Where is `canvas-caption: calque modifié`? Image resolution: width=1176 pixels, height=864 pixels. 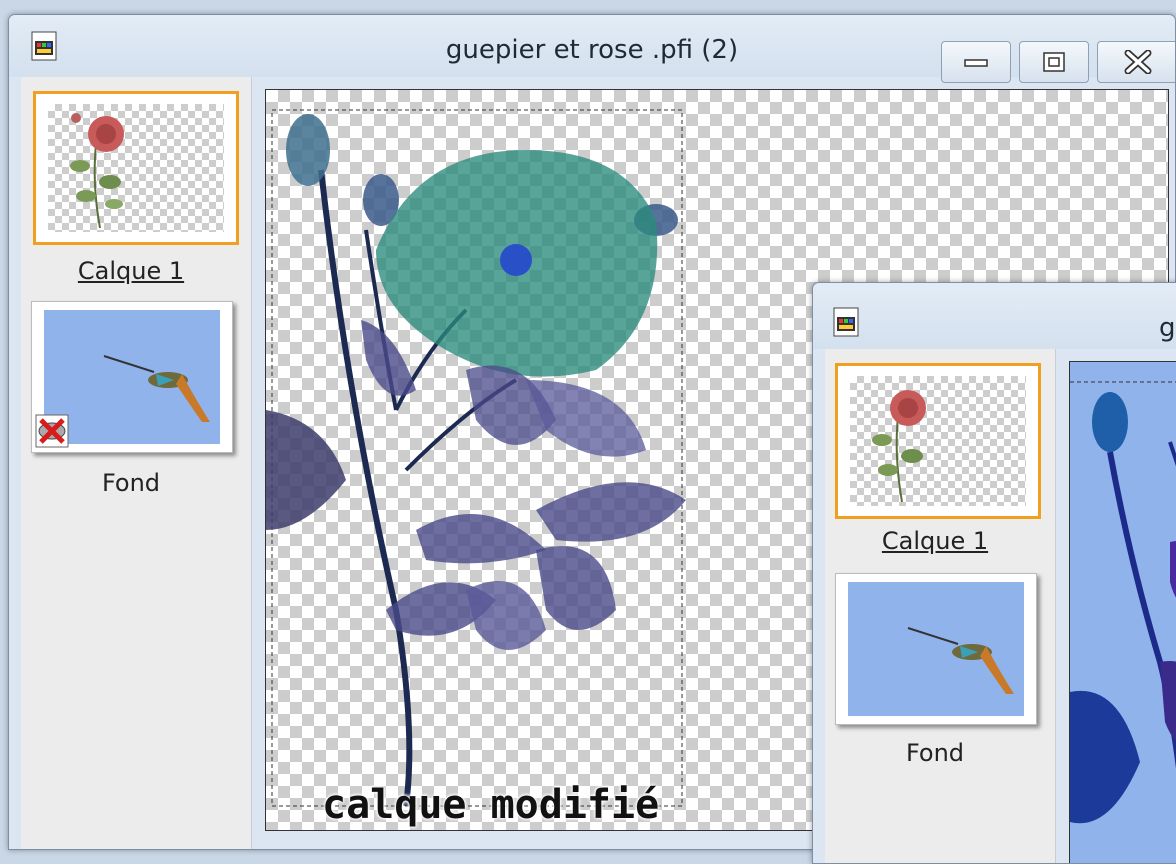 canvas-caption: calque modifié is located at coordinates (491, 805).